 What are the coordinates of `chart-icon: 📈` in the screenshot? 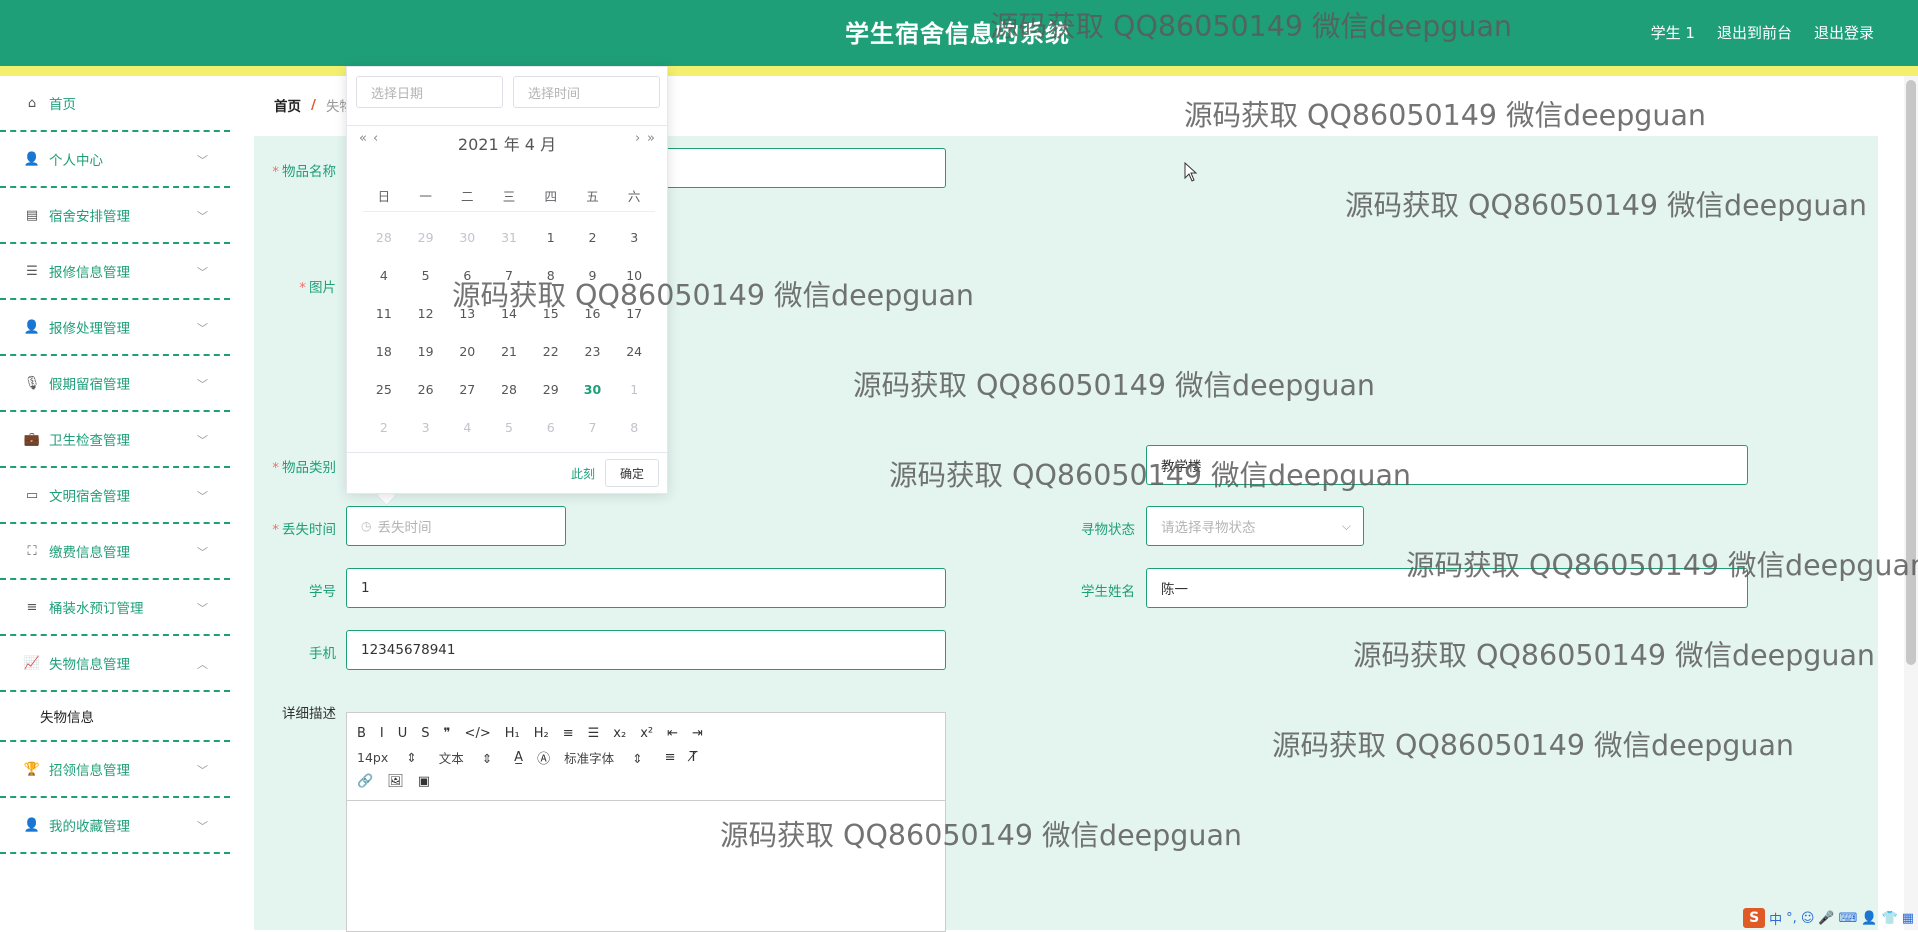 It's located at (32, 663).